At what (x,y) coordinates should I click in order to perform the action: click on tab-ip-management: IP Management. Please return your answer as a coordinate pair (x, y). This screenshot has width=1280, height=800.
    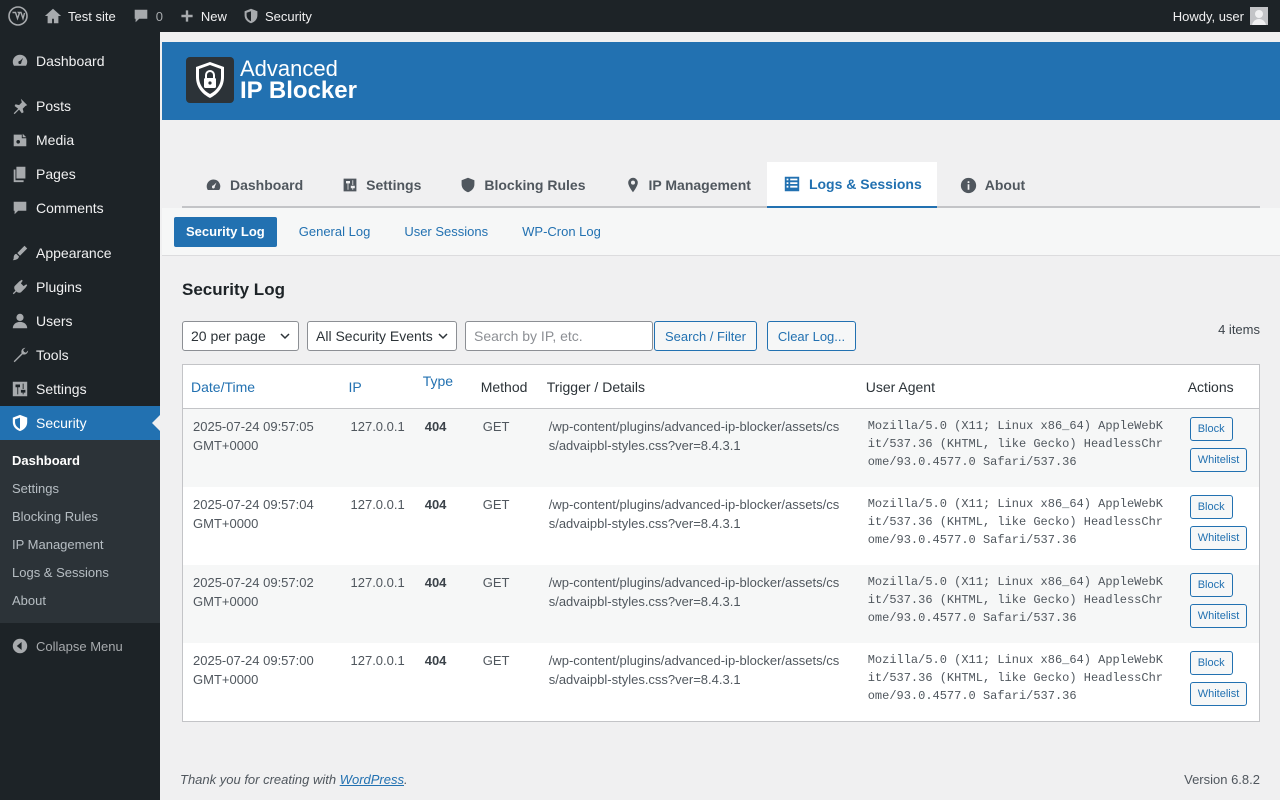
    Looking at the image, I should click on (684, 185).